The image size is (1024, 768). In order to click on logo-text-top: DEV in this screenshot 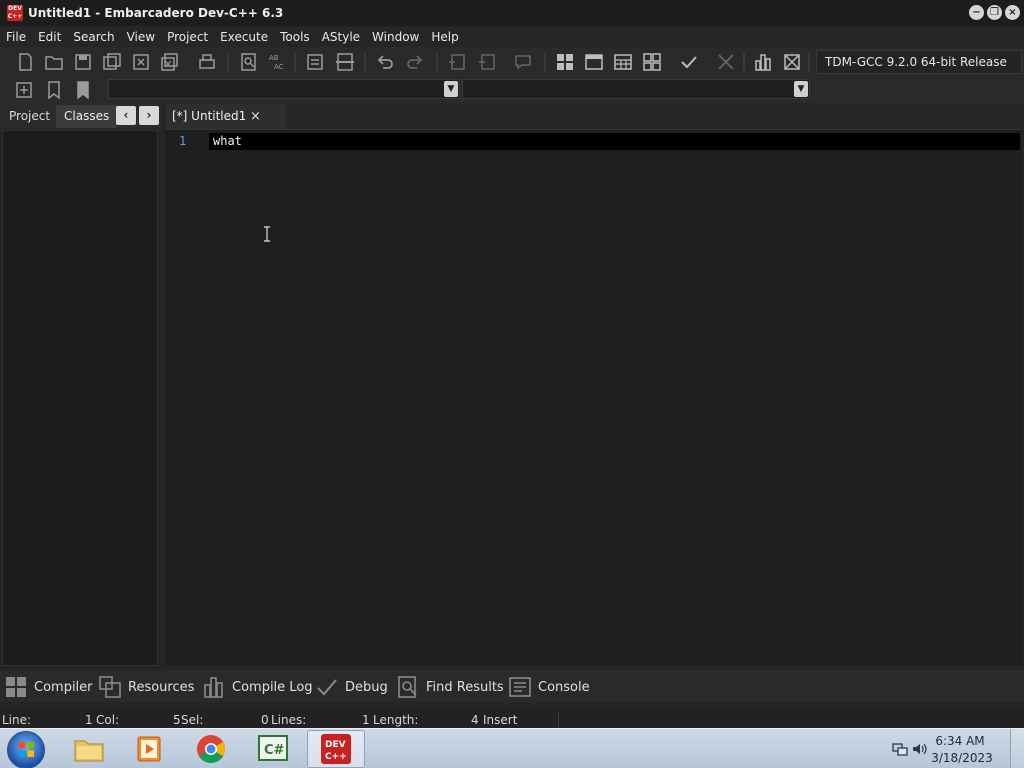, I will do `click(15, 8)`.